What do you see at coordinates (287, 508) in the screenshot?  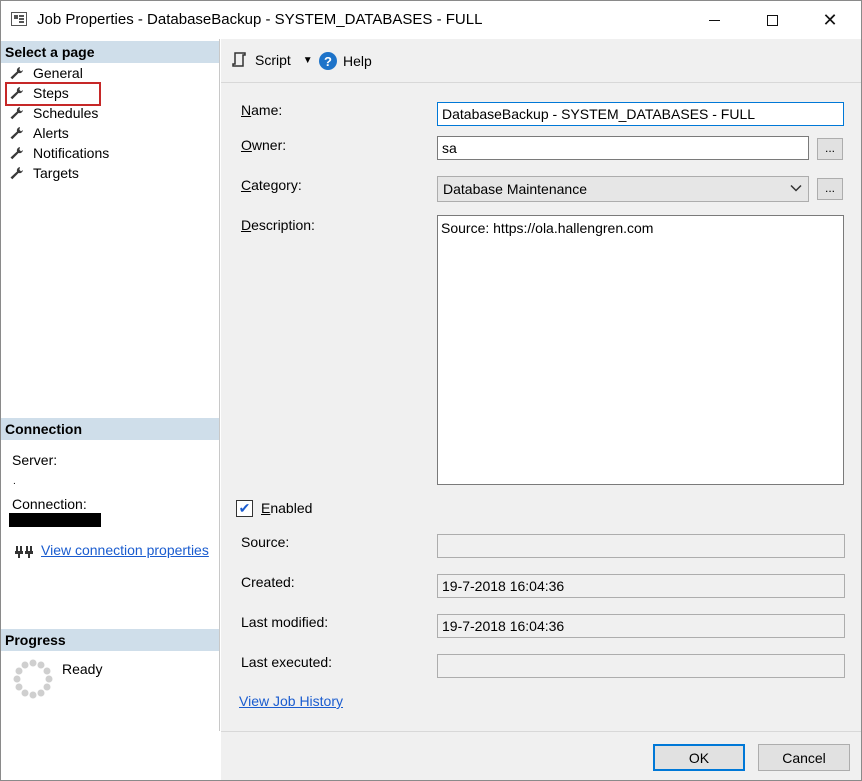 I see `enabled-label: Enabled` at bounding box center [287, 508].